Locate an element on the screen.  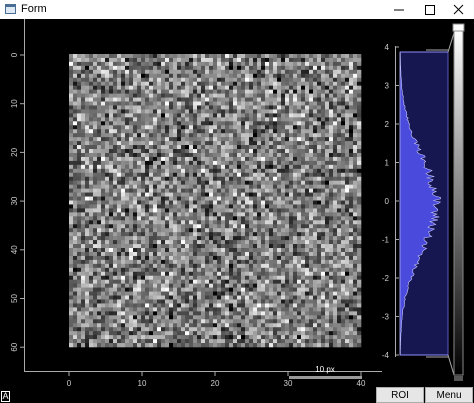
x-tick-label: 20 is located at coordinates (215, 383).